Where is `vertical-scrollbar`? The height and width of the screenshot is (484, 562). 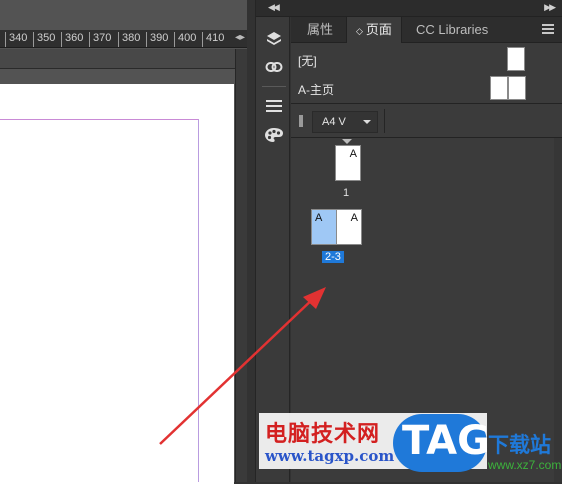 vertical-scrollbar is located at coordinates (241, 265).